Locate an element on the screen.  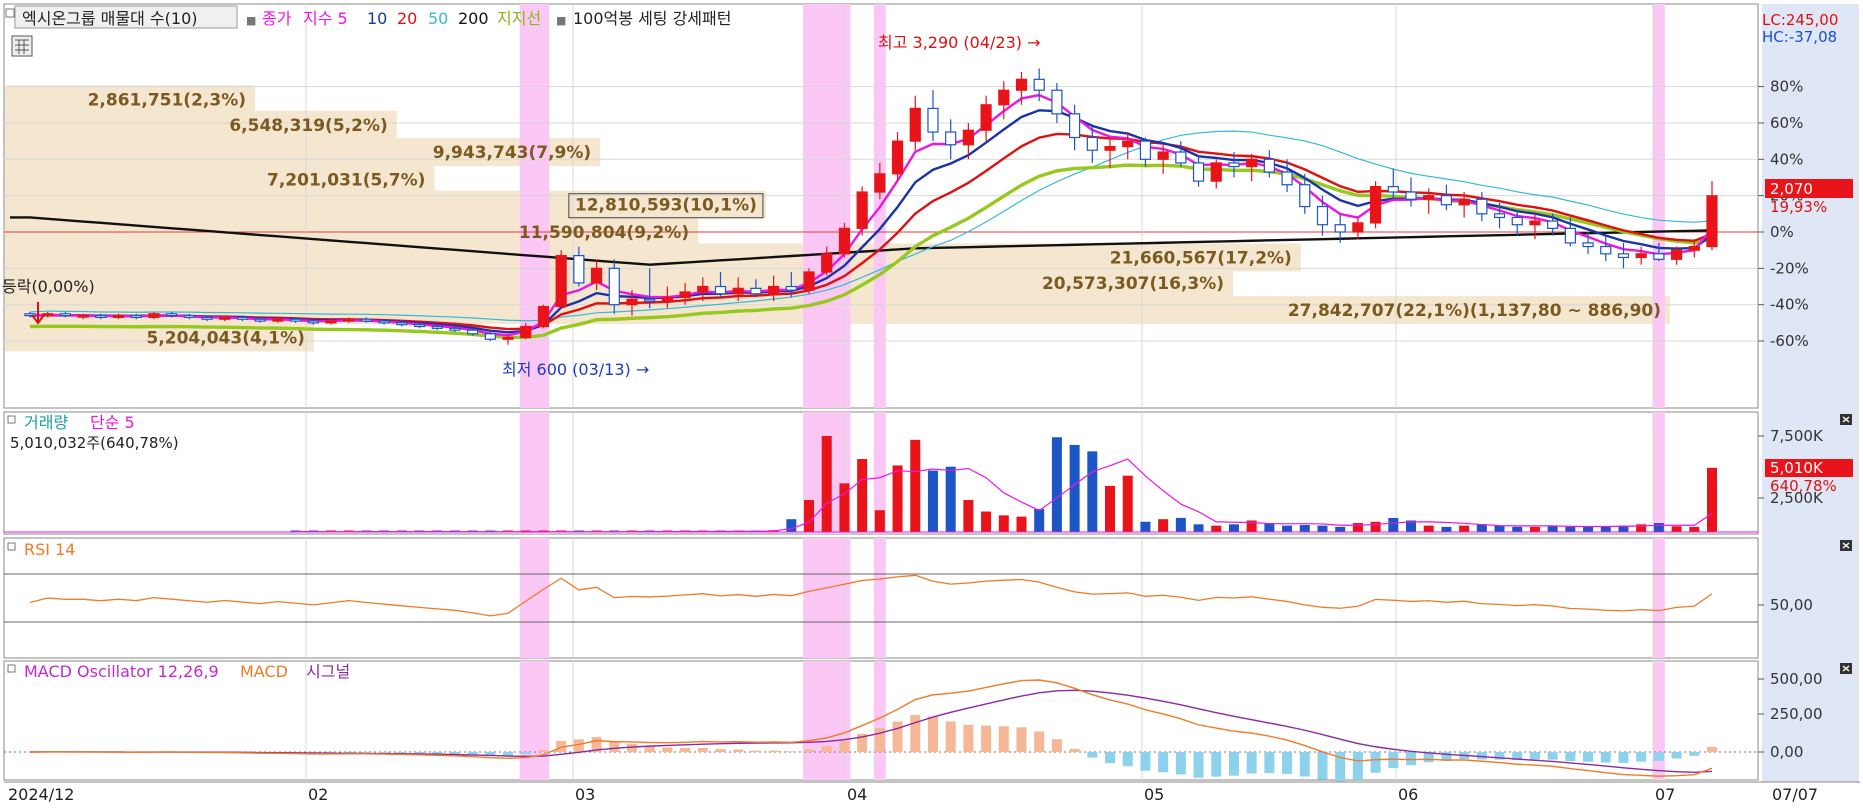
rsi-title: RSI 14 is located at coordinates (49, 549).